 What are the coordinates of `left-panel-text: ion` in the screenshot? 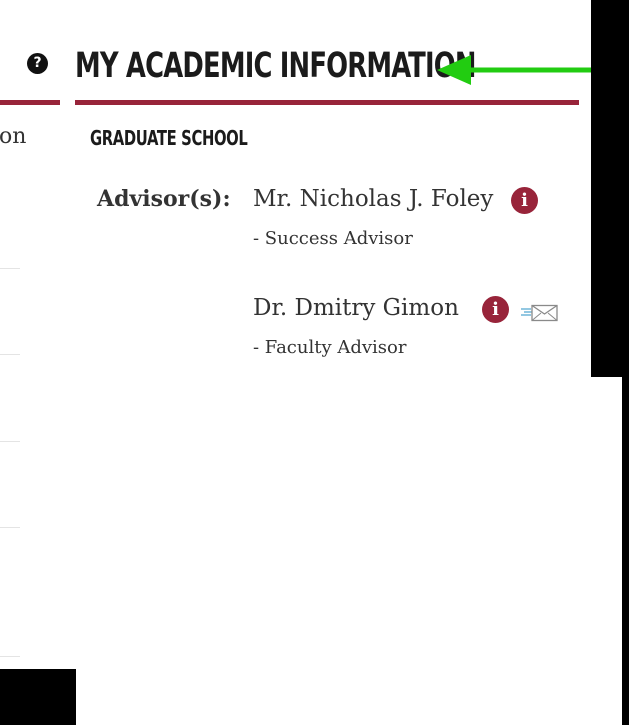 It's located at (31, 136).